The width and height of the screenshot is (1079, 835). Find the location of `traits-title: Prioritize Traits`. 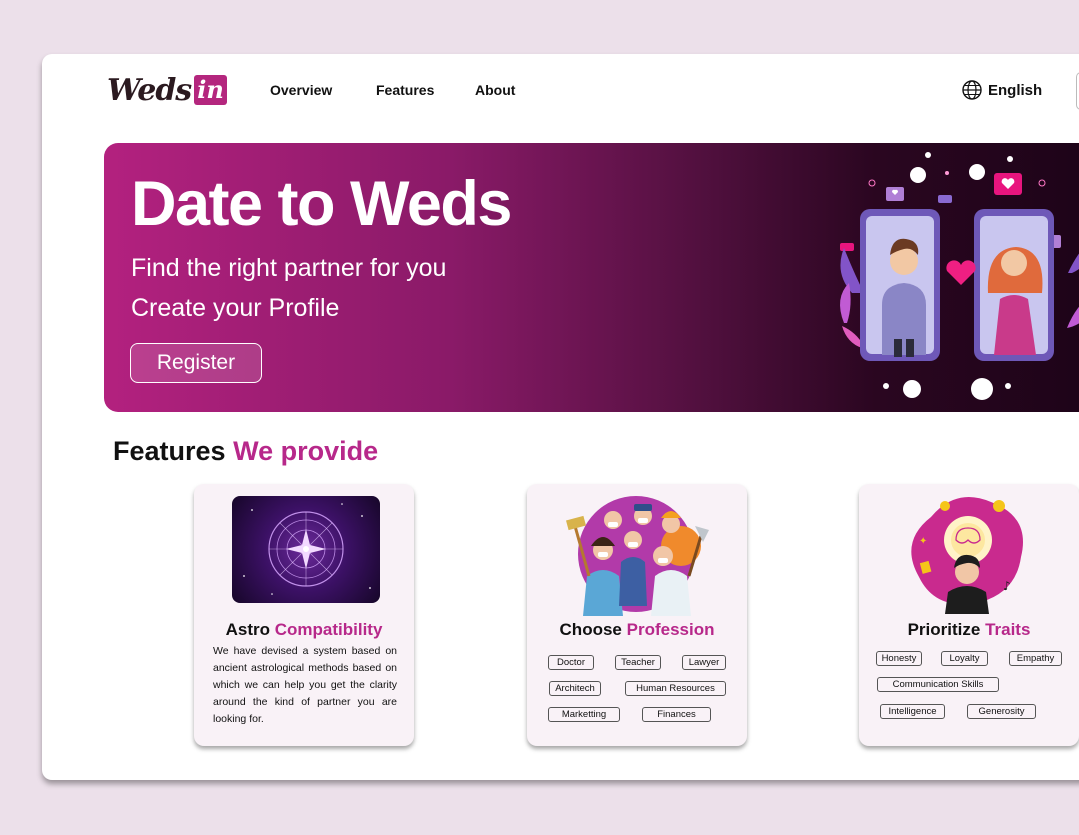

traits-title: Prioritize Traits is located at coordinates (969, 630).